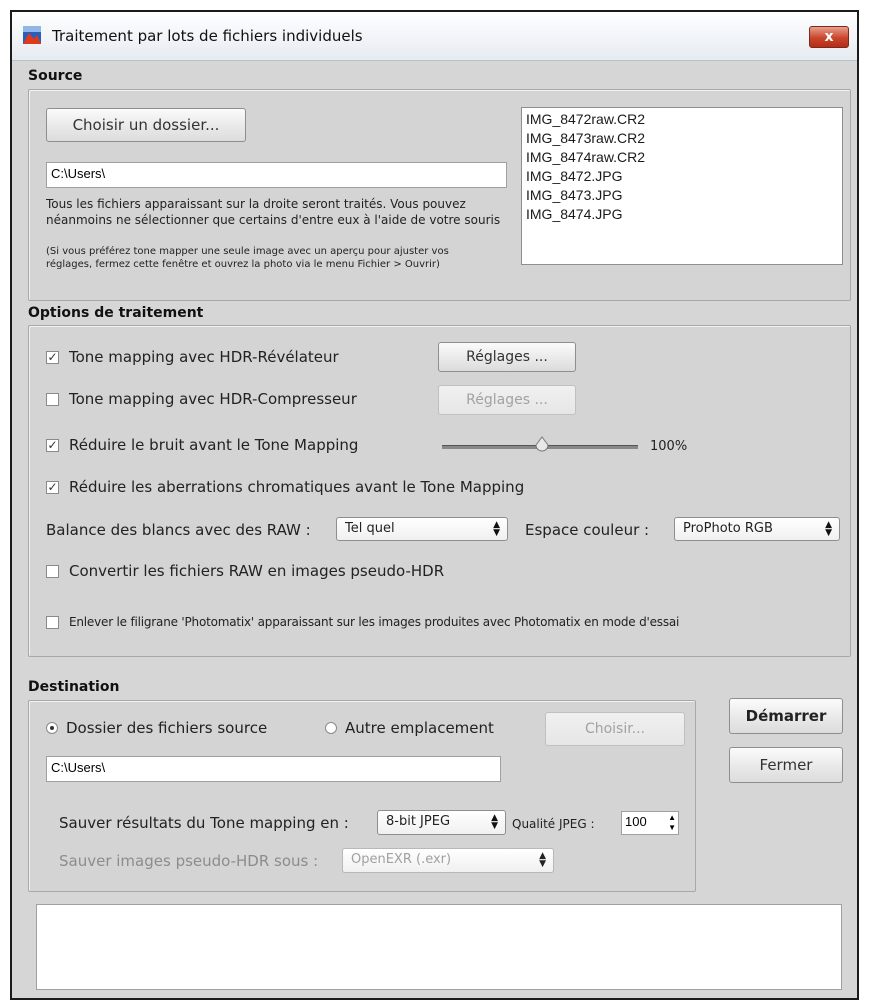 Image resolution: width=869 pixels, height=1006 pixels. What do you see at coordinates (74, 687) in the screenshot?
I see `destination-heading: Destination` at bounding box center [74, 687].